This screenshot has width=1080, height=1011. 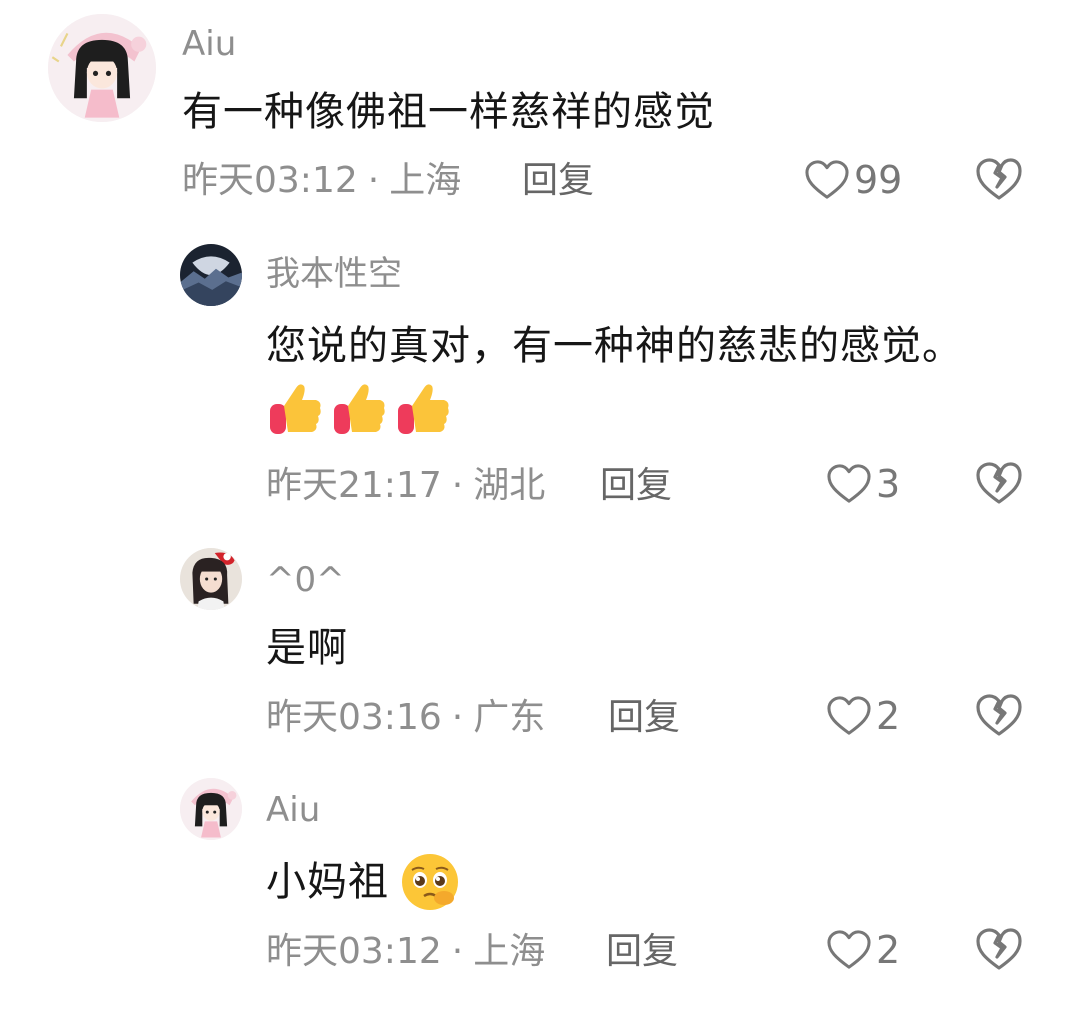 I want to click on comment-meta: 昨天21:17 · 湖北, so click(x=405, y=486).